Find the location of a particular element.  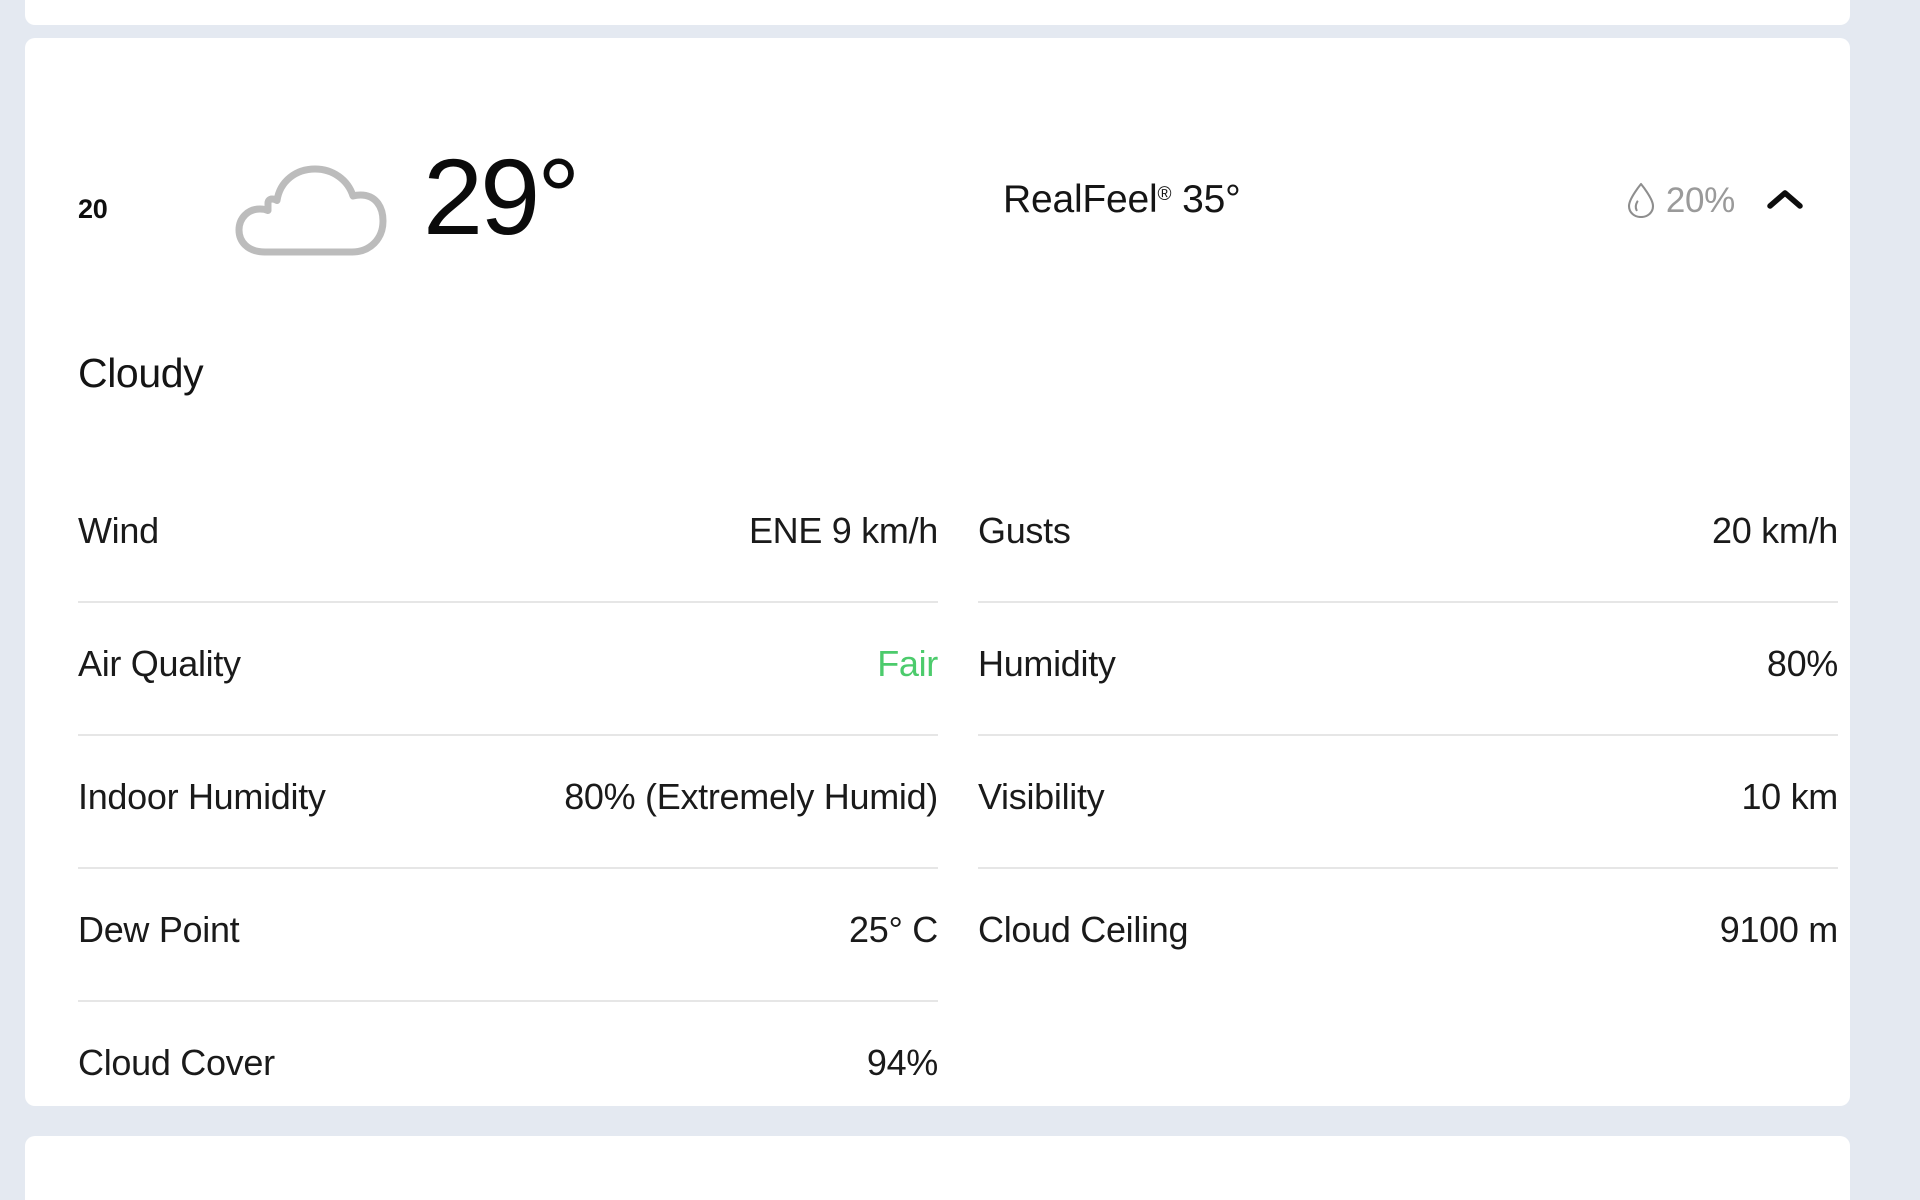

detail-value: 10 km is located at coordinates (1789, 796).